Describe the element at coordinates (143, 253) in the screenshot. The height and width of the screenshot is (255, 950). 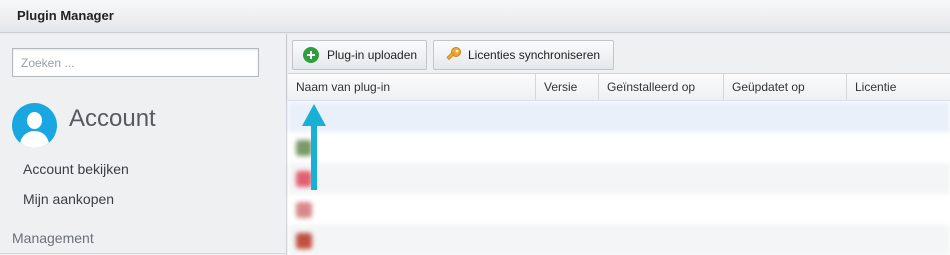
I see `sidebar-divider` at that location.